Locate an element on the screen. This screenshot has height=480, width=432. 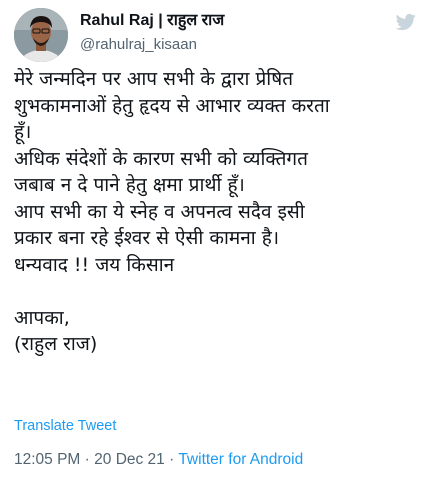
author-handle: @rahulraj_kisaan is located at coordinates (152, 45).